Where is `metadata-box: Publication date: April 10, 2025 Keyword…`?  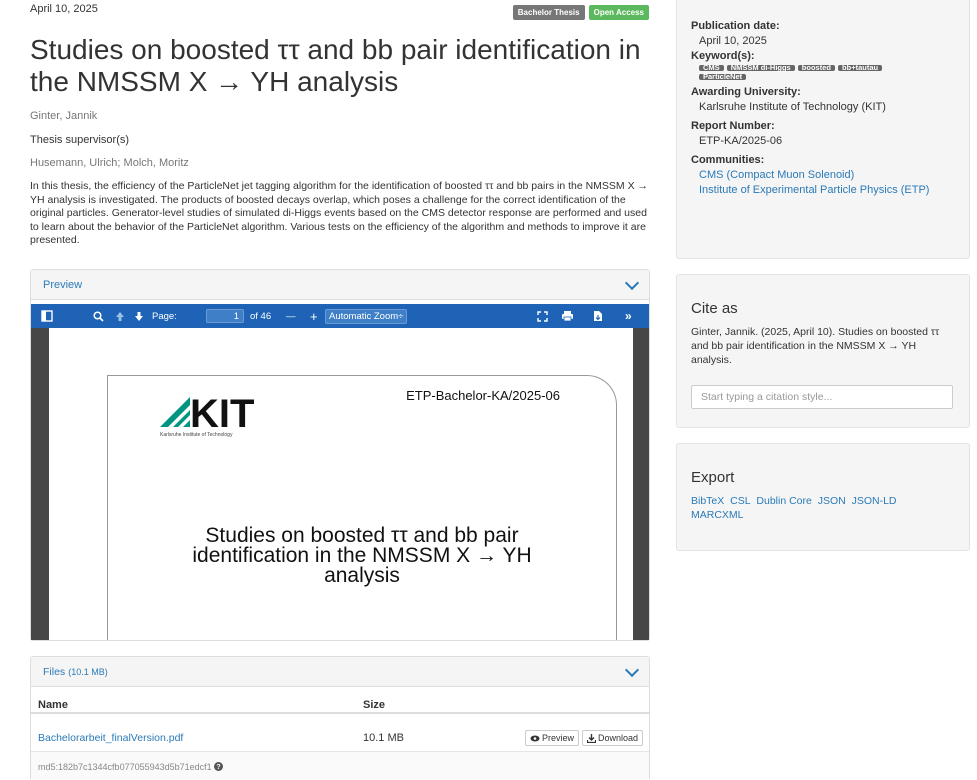
metadata-box: Publication date: April 10, 2025 Keyword… is located at coordinates (823, 129).